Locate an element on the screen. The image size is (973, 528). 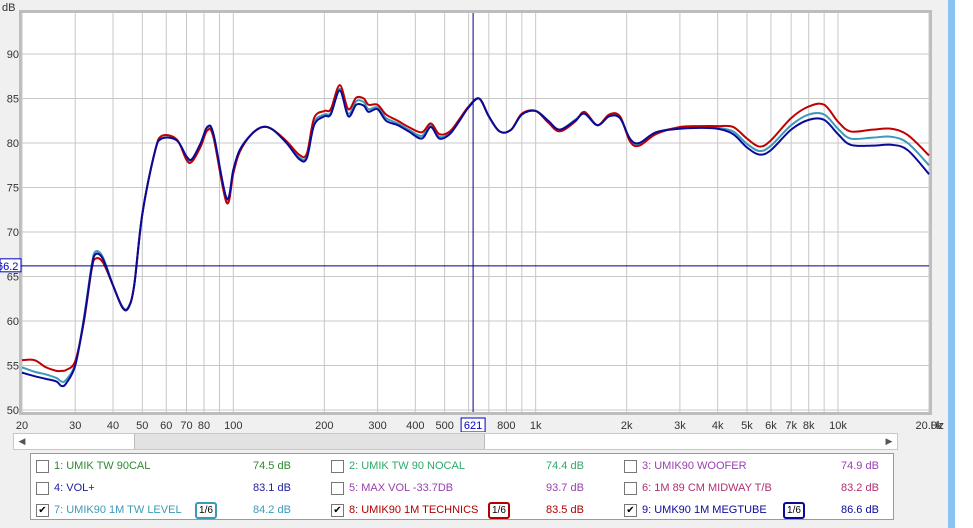
measurement-level: 74.9 dB is located at coordinates (860, 466).